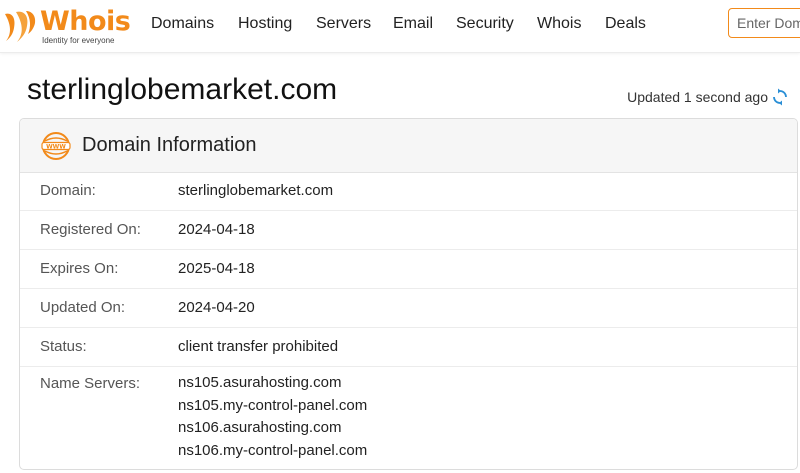 The image size is (800, 473). What do you see at coordinates (265, 24) in the screenshot?
I see `nav-item-hosting: Hosting` at bounding box center [265, 24].